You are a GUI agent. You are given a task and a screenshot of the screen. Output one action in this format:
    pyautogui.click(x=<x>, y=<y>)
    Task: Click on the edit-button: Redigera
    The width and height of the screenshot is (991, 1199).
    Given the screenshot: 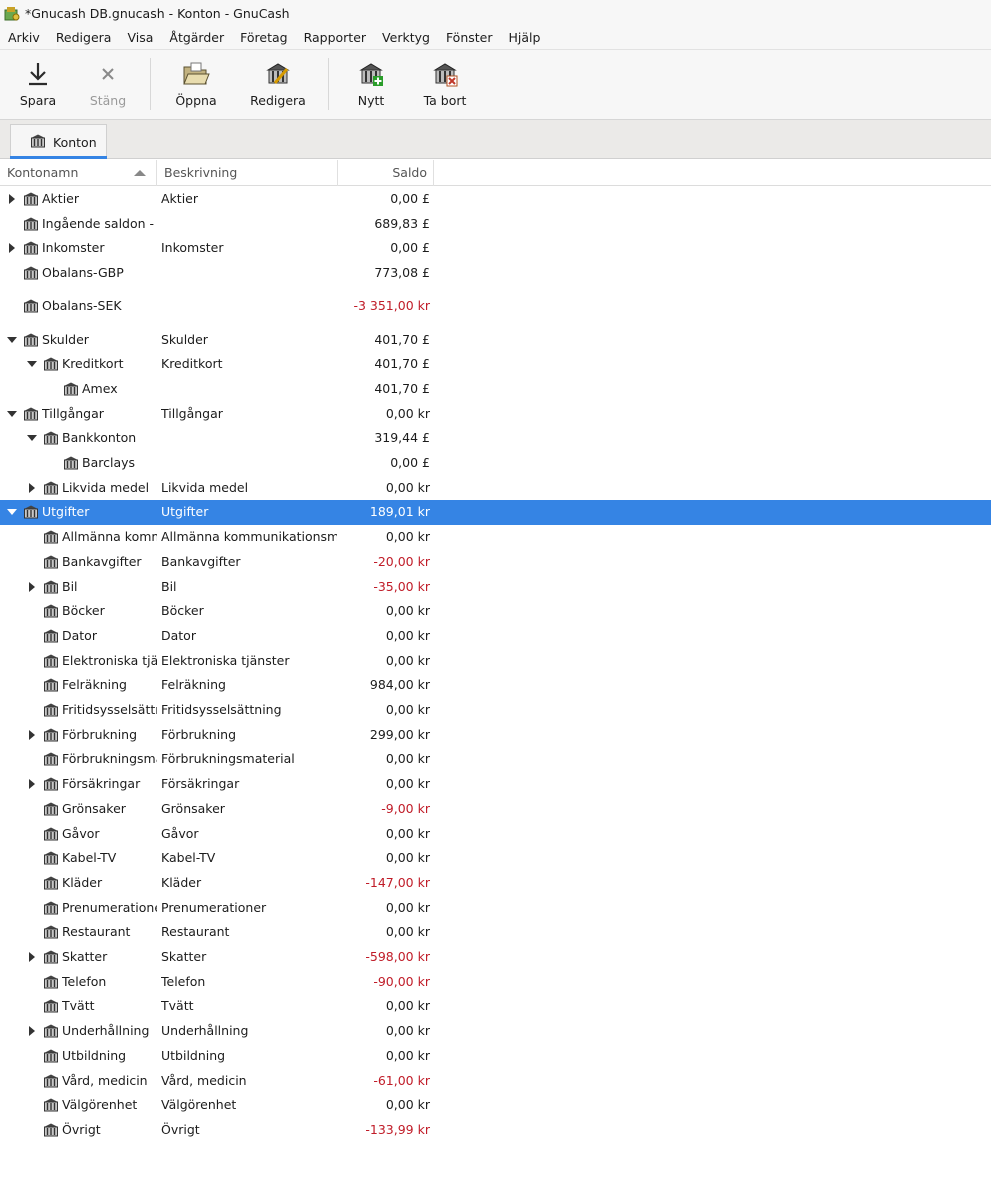 What is the action you would take?
    pyautogui.click(x=278, y=83)
    